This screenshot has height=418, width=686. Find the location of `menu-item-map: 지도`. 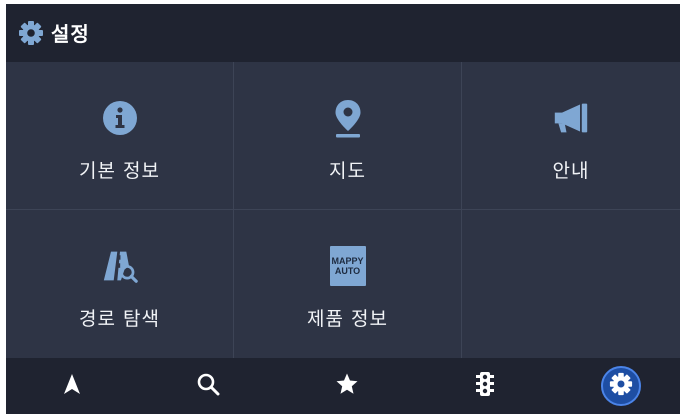

menu-item-map: 지도 is located at coordinates (348, 136).